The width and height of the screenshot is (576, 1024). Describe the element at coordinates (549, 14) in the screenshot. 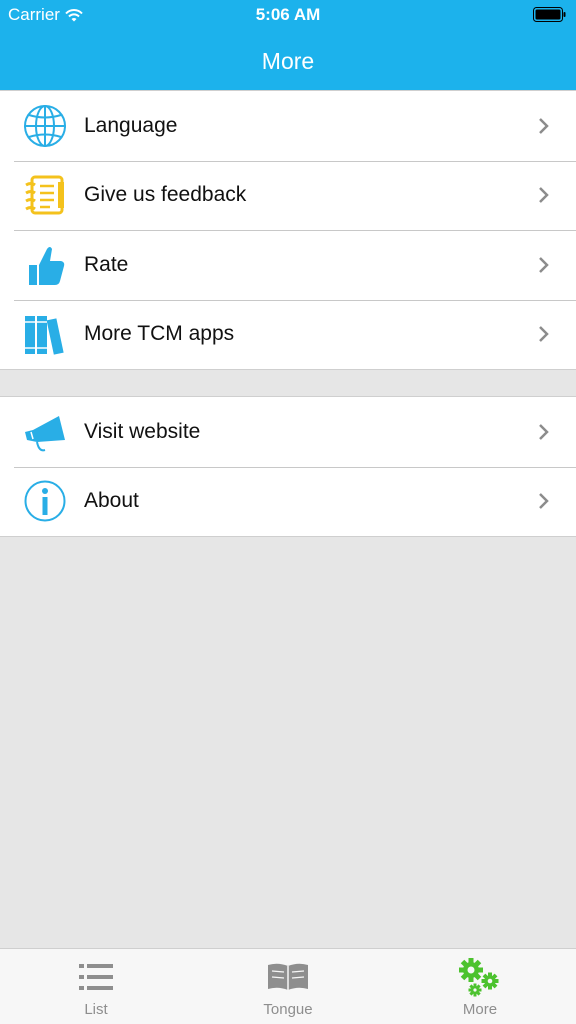

I see `battery-icon` at that location.